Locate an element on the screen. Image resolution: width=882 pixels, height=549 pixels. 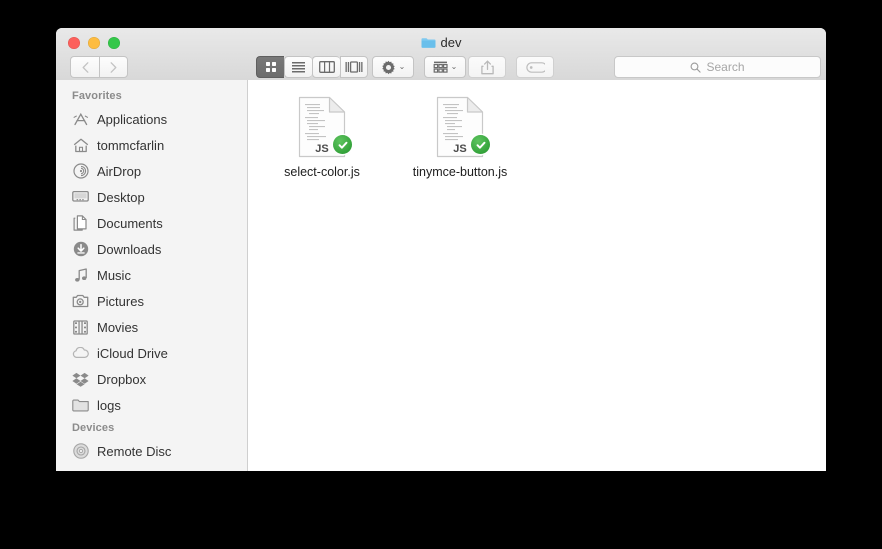
traffic-lights is located at coordinates (94, 43).